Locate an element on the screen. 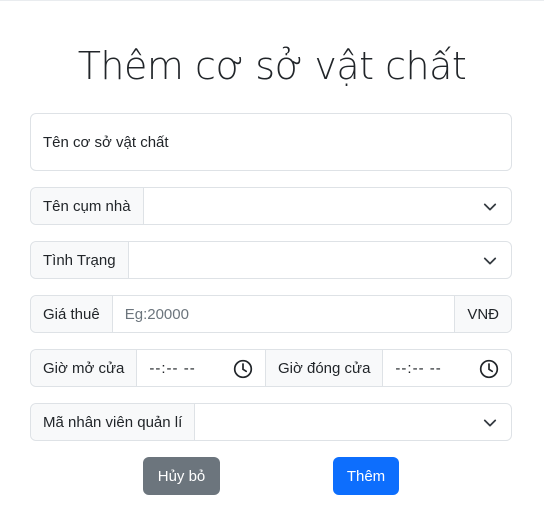  building-cluster-label: Tên cụm nhà is located at coordinates (87, 206).